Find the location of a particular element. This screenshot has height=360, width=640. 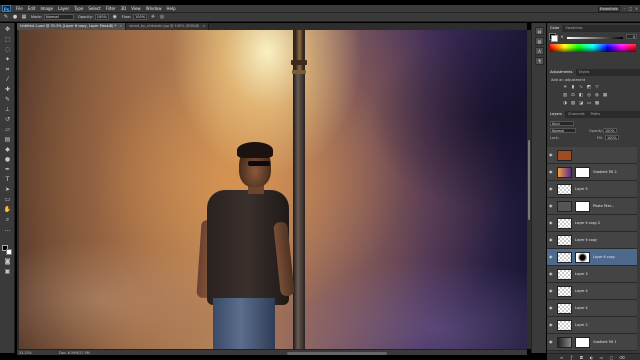

menu-layer: Layer is located at coordinates (63, 8).